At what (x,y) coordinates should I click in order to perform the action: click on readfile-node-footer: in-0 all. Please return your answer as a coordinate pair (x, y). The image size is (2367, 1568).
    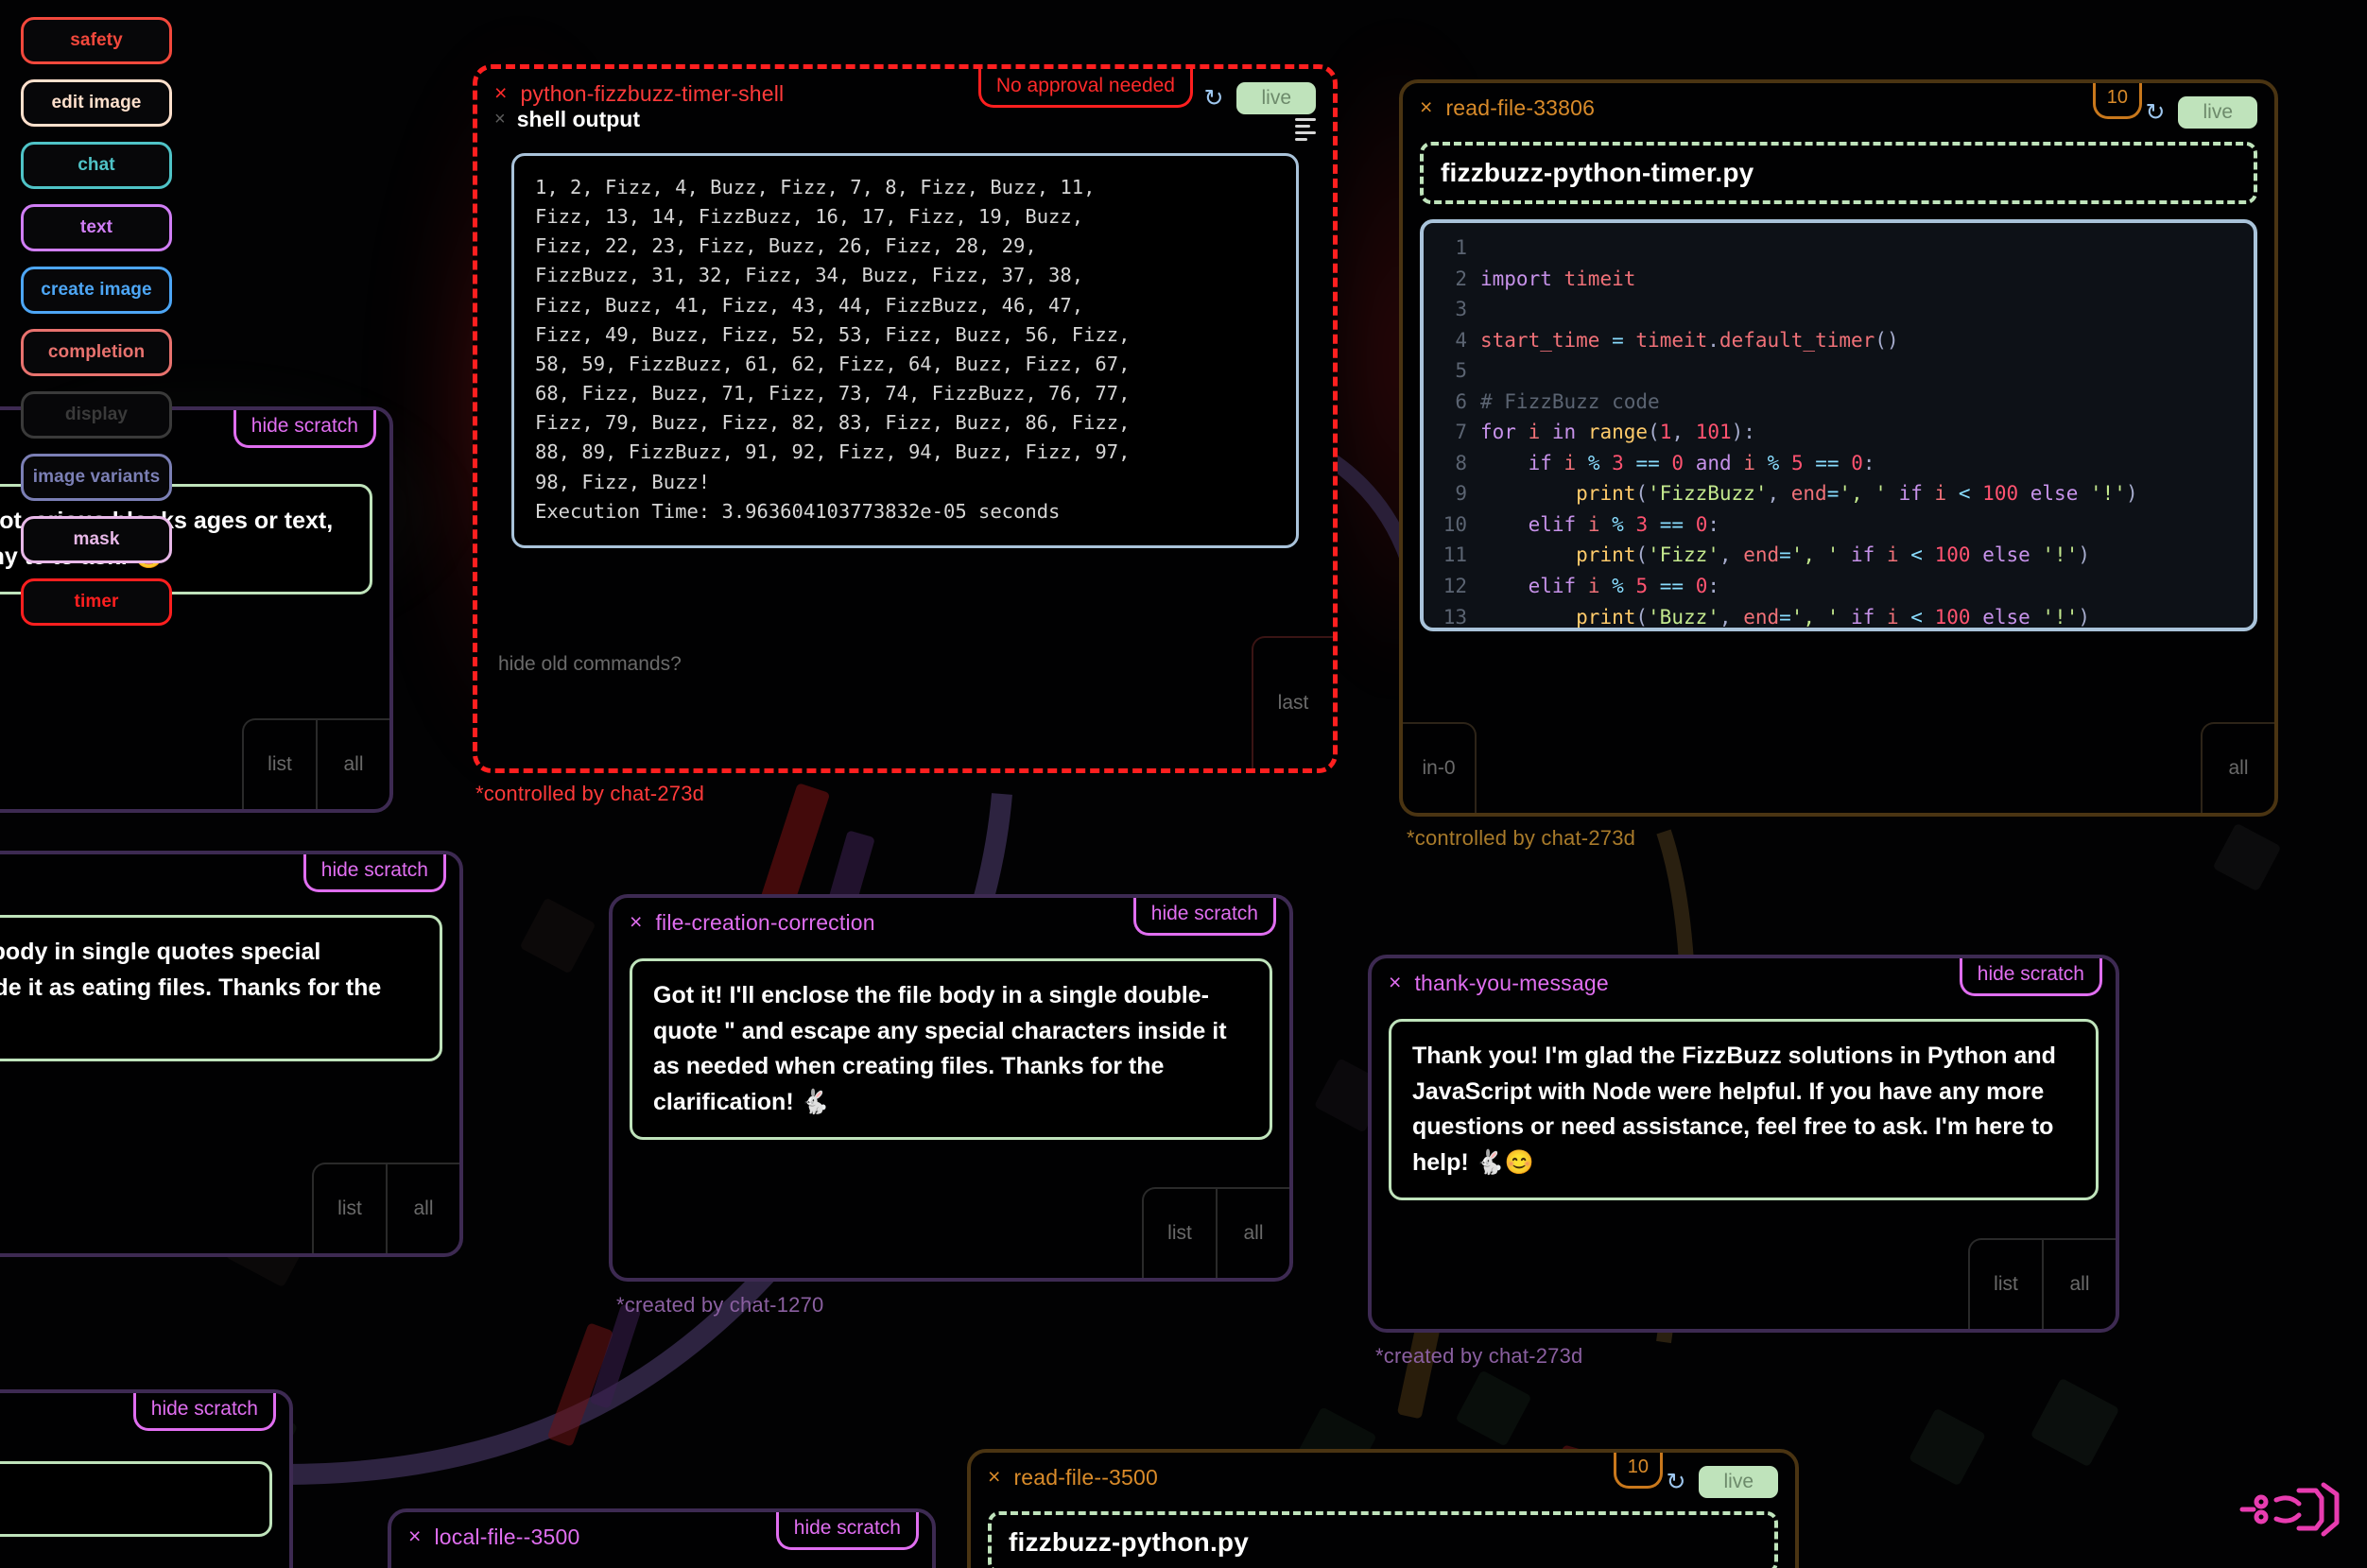
    Looking at the image, I should click on (1838, 767).